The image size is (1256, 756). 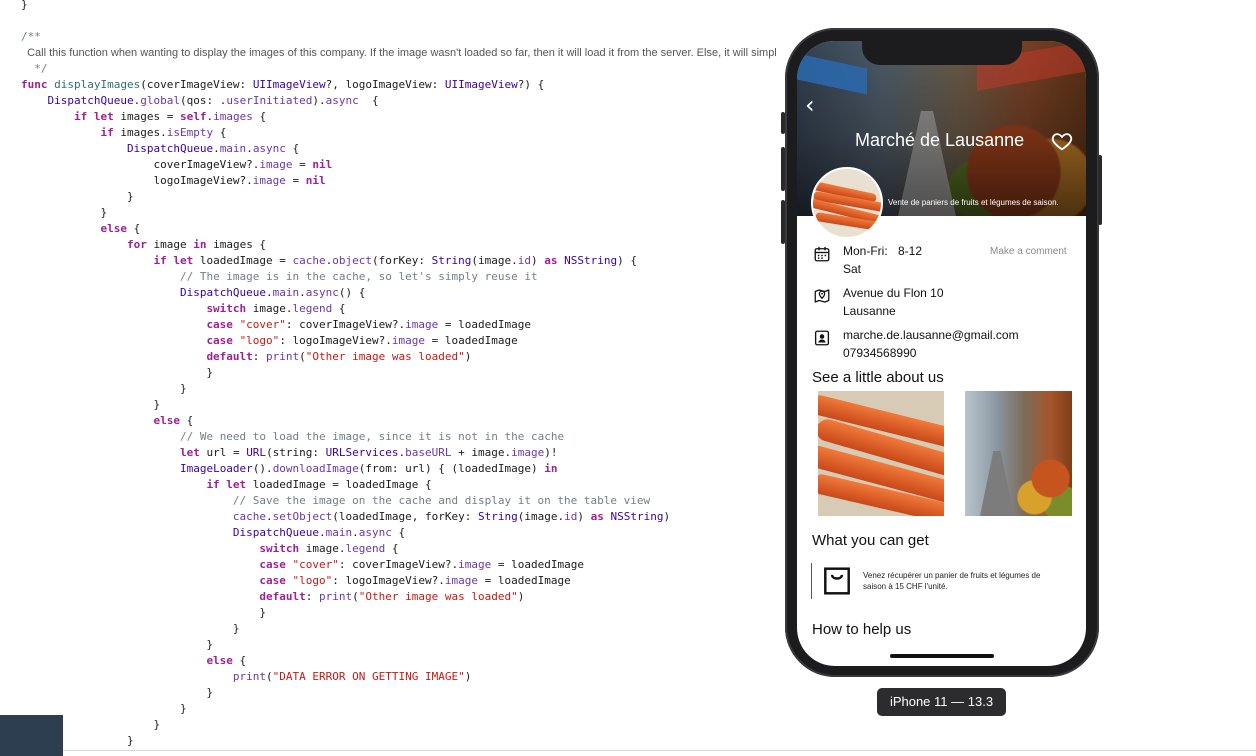 I want to click on contact-email: marche.de.lausanne@gmail.com, so click(x=931, y=335).